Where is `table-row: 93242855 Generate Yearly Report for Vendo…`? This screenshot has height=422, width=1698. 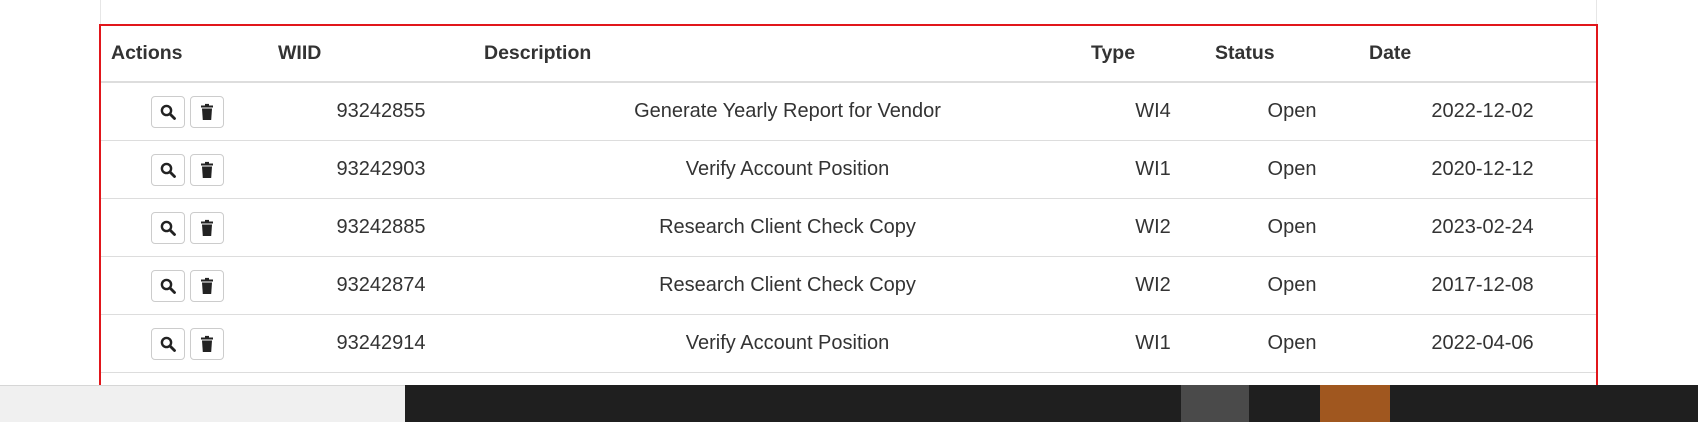
table-row: 93242855 Generate Yearly Report for Vendo… is located at coordinates (848, 111).